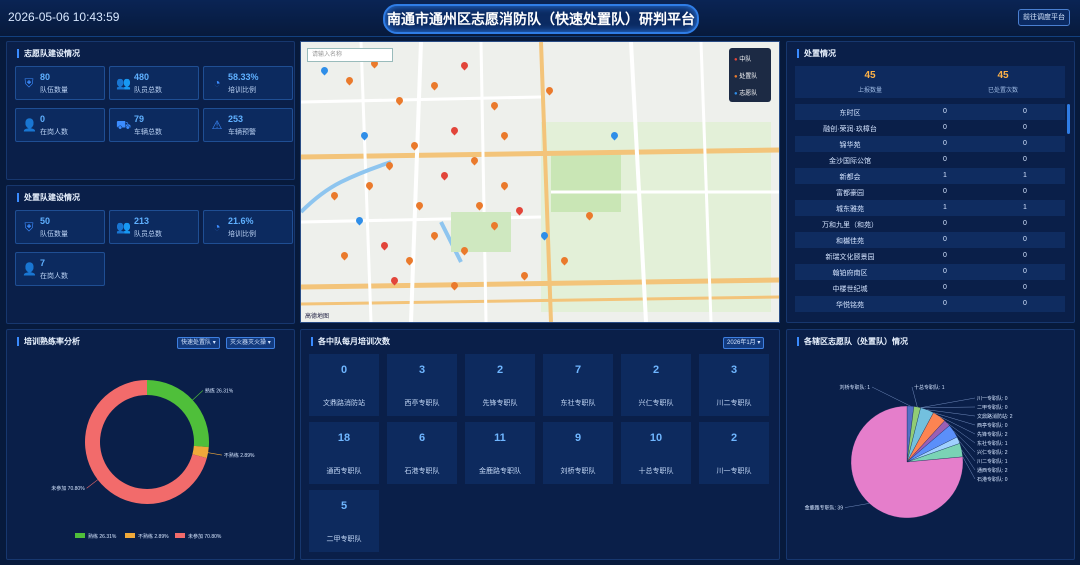 The width and height of the screenshot is (1080, 565). Describe the element at coordinates (852, 341) in the screenshot. I see `district-panel-title: 各辖区志愿队（处置队）情况` at that location.